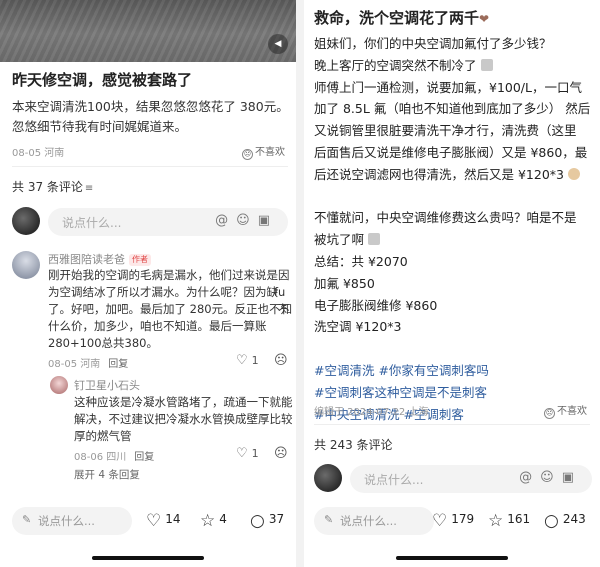 The width and height of the screenshot is (600, 567). What do you see at coordinates (59, 385) in the screenshot?
I see `reply-avatar` at bounding box center [59, 385].